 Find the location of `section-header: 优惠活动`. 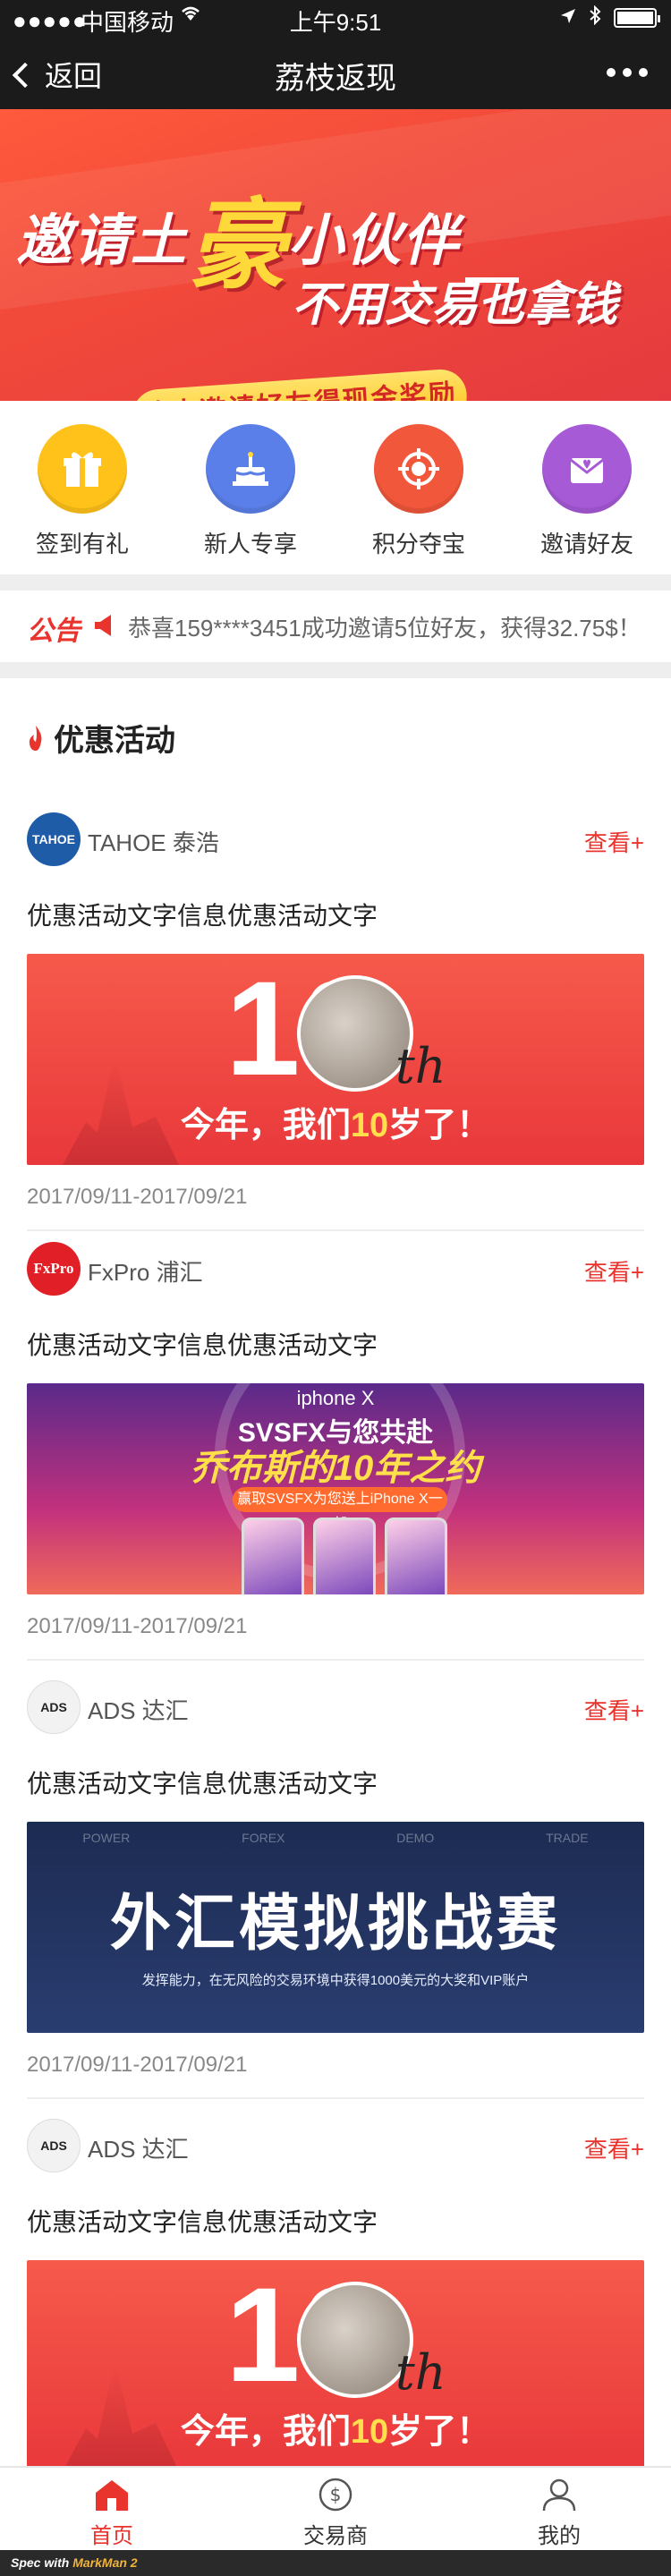

section-header: 优惠活动 is located at coordinates (101, 738).